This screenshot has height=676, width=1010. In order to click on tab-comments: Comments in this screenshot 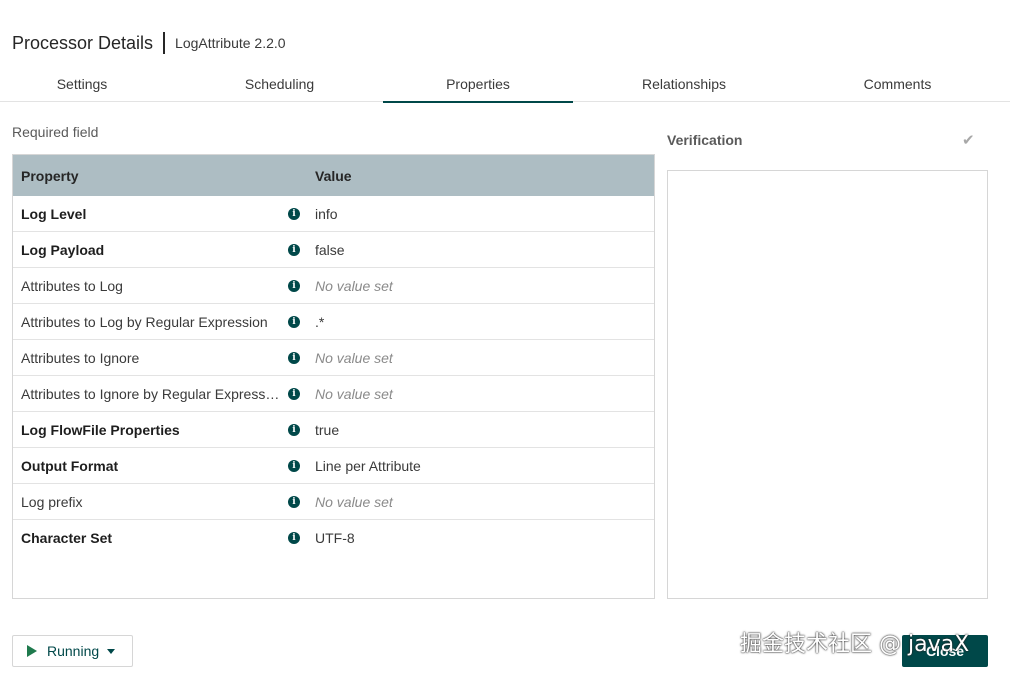, I will do `click(897, 84)`.